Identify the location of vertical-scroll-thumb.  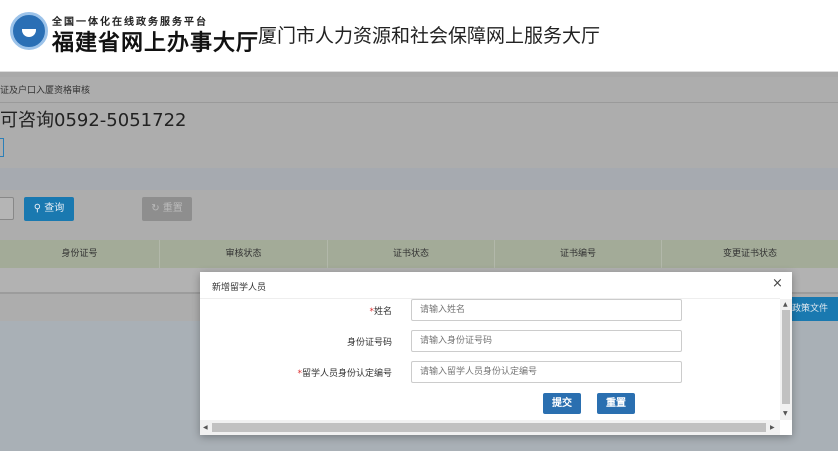
(786, 357).